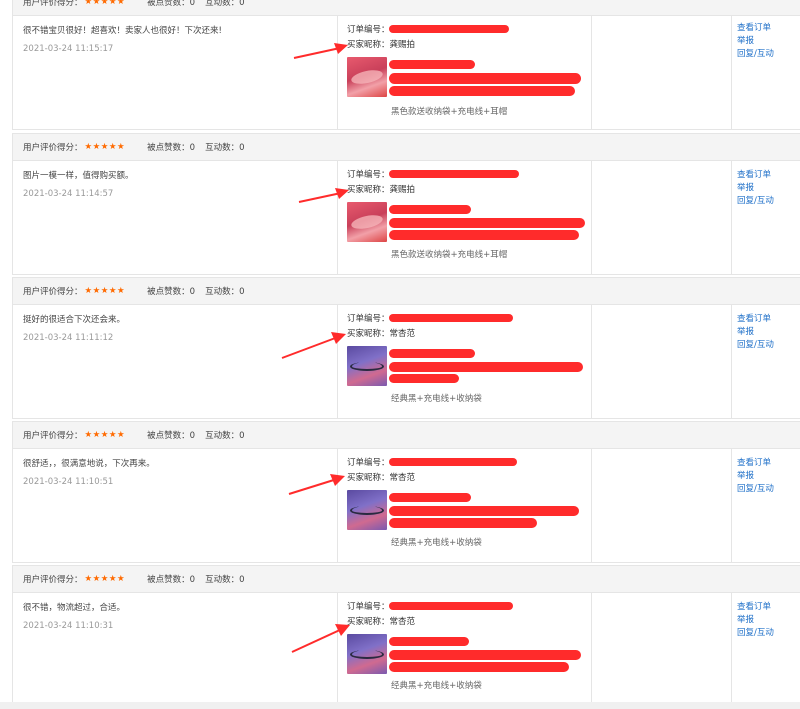 This screenshot has width=800, height=709. Describe the element at coordinates (74, 320) in the screenshot. I see `review-comment: 挺好的很适合下次还会来。` at that location.